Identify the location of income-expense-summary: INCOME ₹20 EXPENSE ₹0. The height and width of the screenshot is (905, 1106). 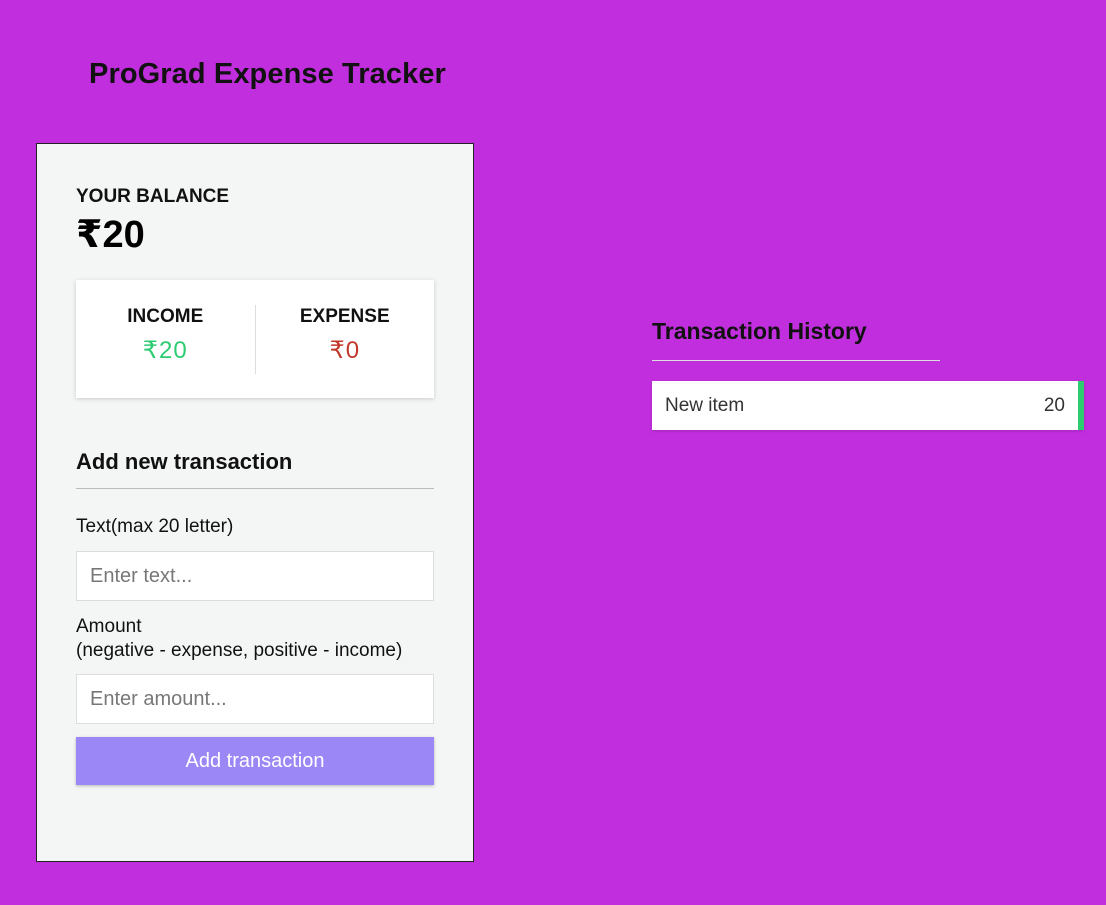
(255, 339).